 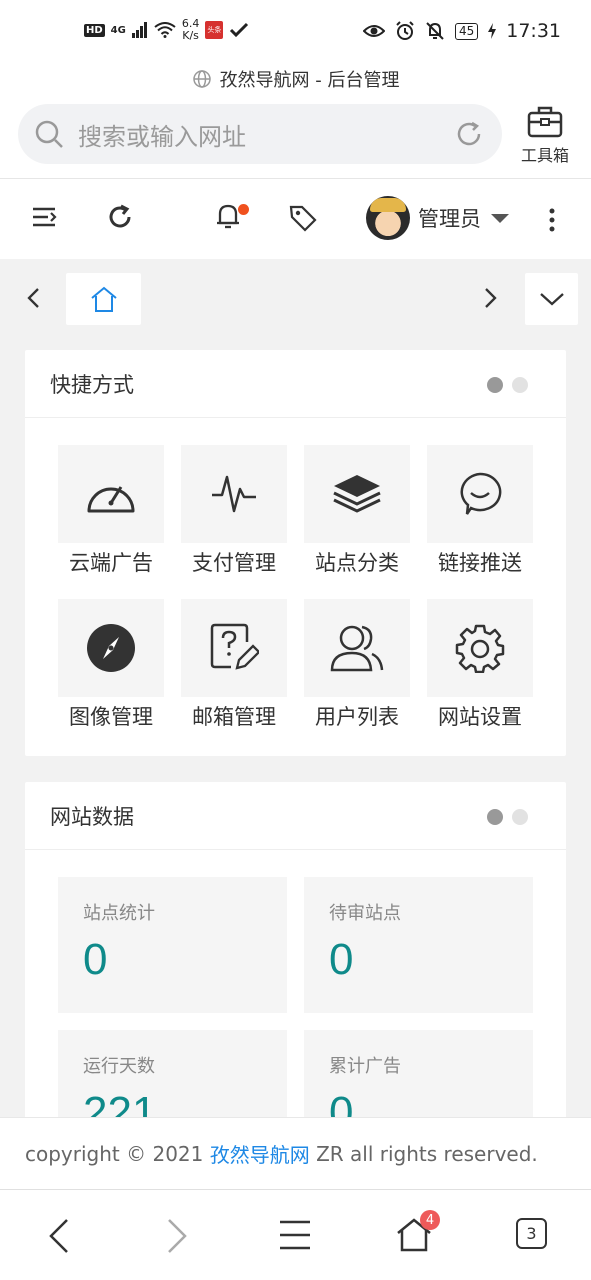 I want to click on tab-prev-icon, so click(x=33, y=298).